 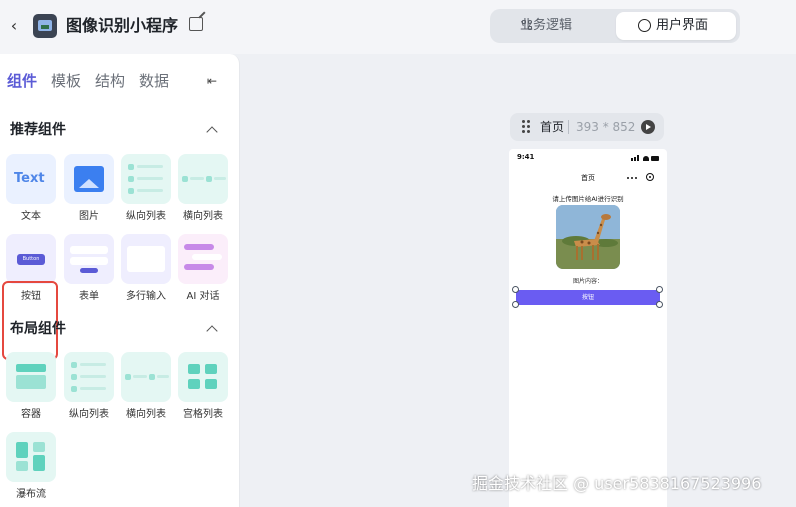 I want to click on component-ai-chat: AI 对话, so click(x=203, y=268).